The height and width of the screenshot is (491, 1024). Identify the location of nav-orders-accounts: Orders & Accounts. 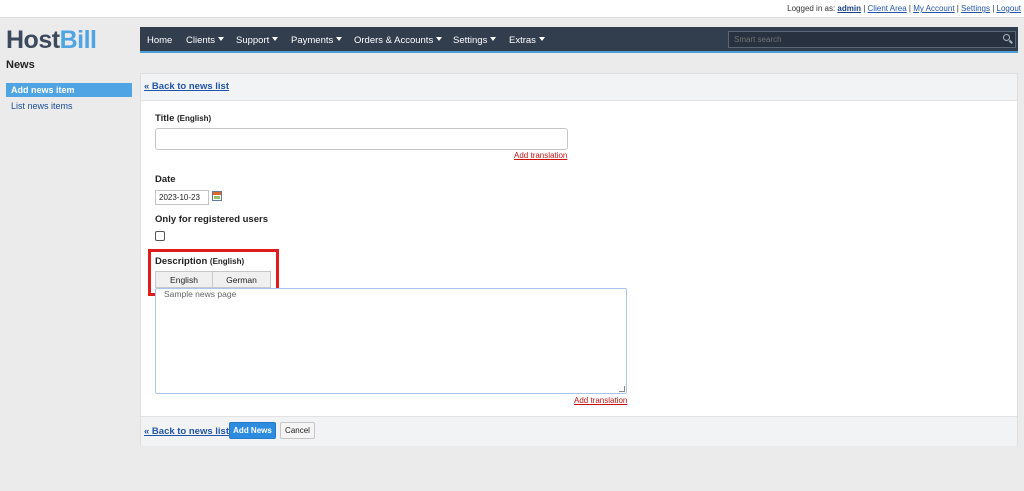
(398, 40).